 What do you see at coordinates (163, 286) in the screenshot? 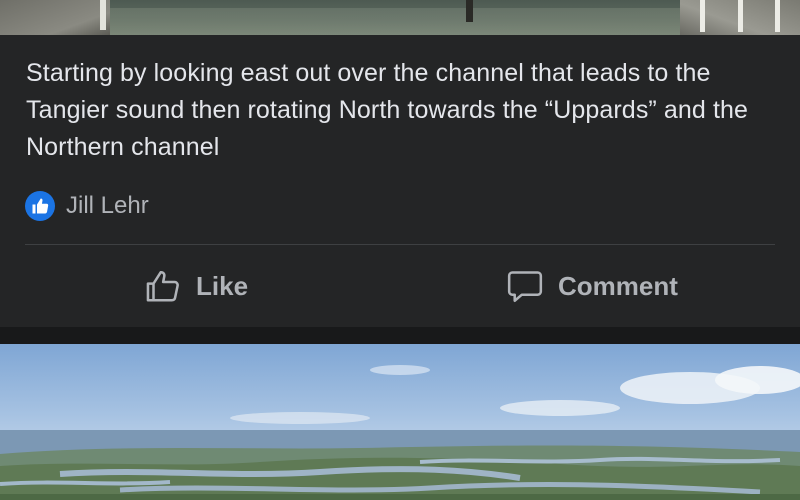
I see `thumbs-up-outline-icon` at bounding box center [163, 286].